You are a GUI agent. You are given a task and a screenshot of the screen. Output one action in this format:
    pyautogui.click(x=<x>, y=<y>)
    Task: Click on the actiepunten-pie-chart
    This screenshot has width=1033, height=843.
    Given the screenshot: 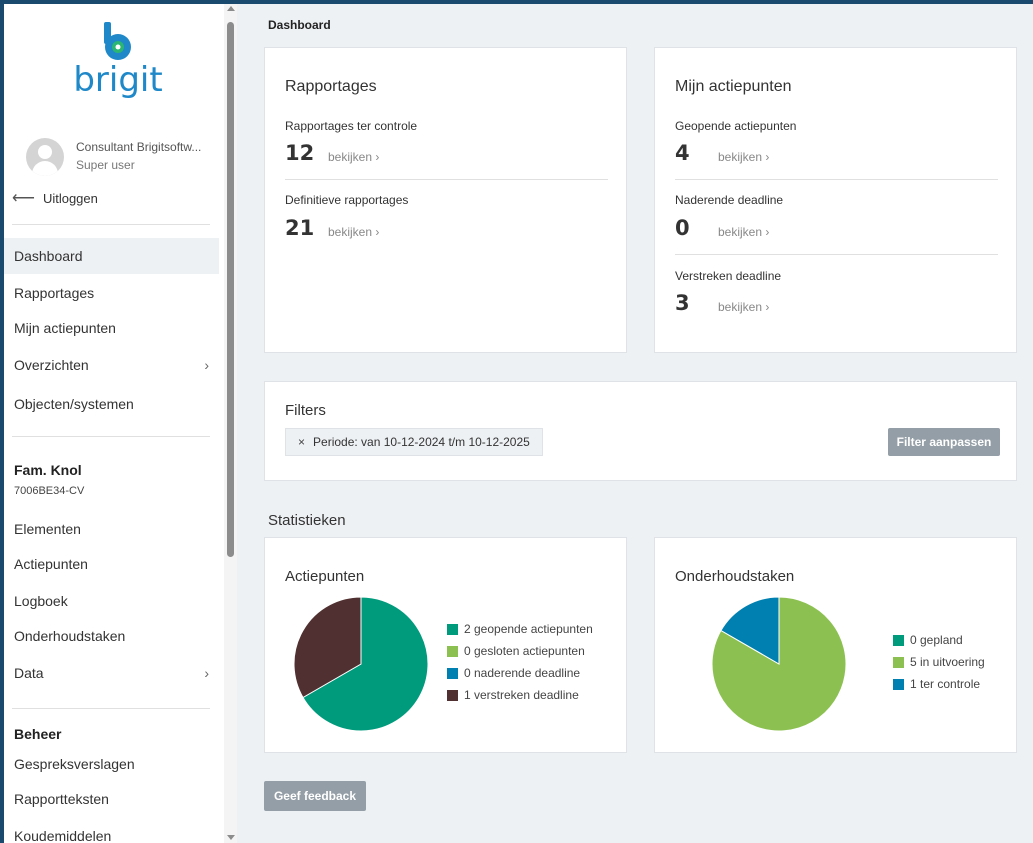 What is the action you would take?
    pyautogui.click(x=361, y=664)
    